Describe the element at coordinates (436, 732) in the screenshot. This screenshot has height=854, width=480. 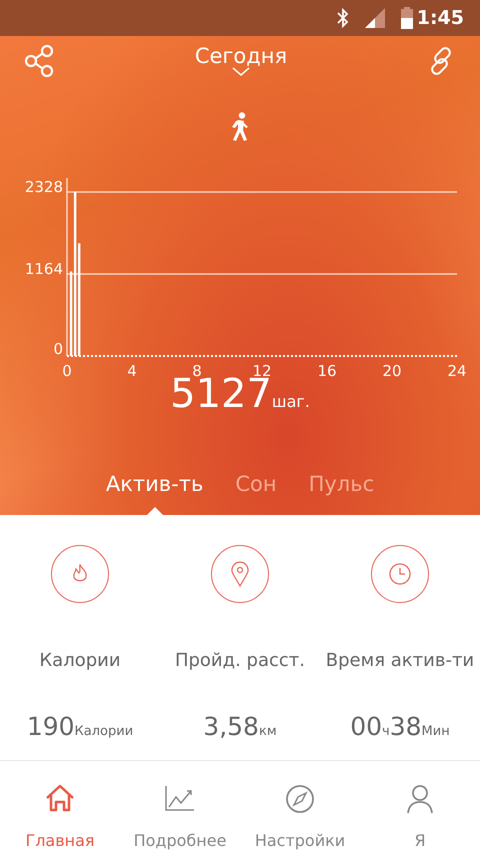
I see `stat-unit: Мин` at that location.